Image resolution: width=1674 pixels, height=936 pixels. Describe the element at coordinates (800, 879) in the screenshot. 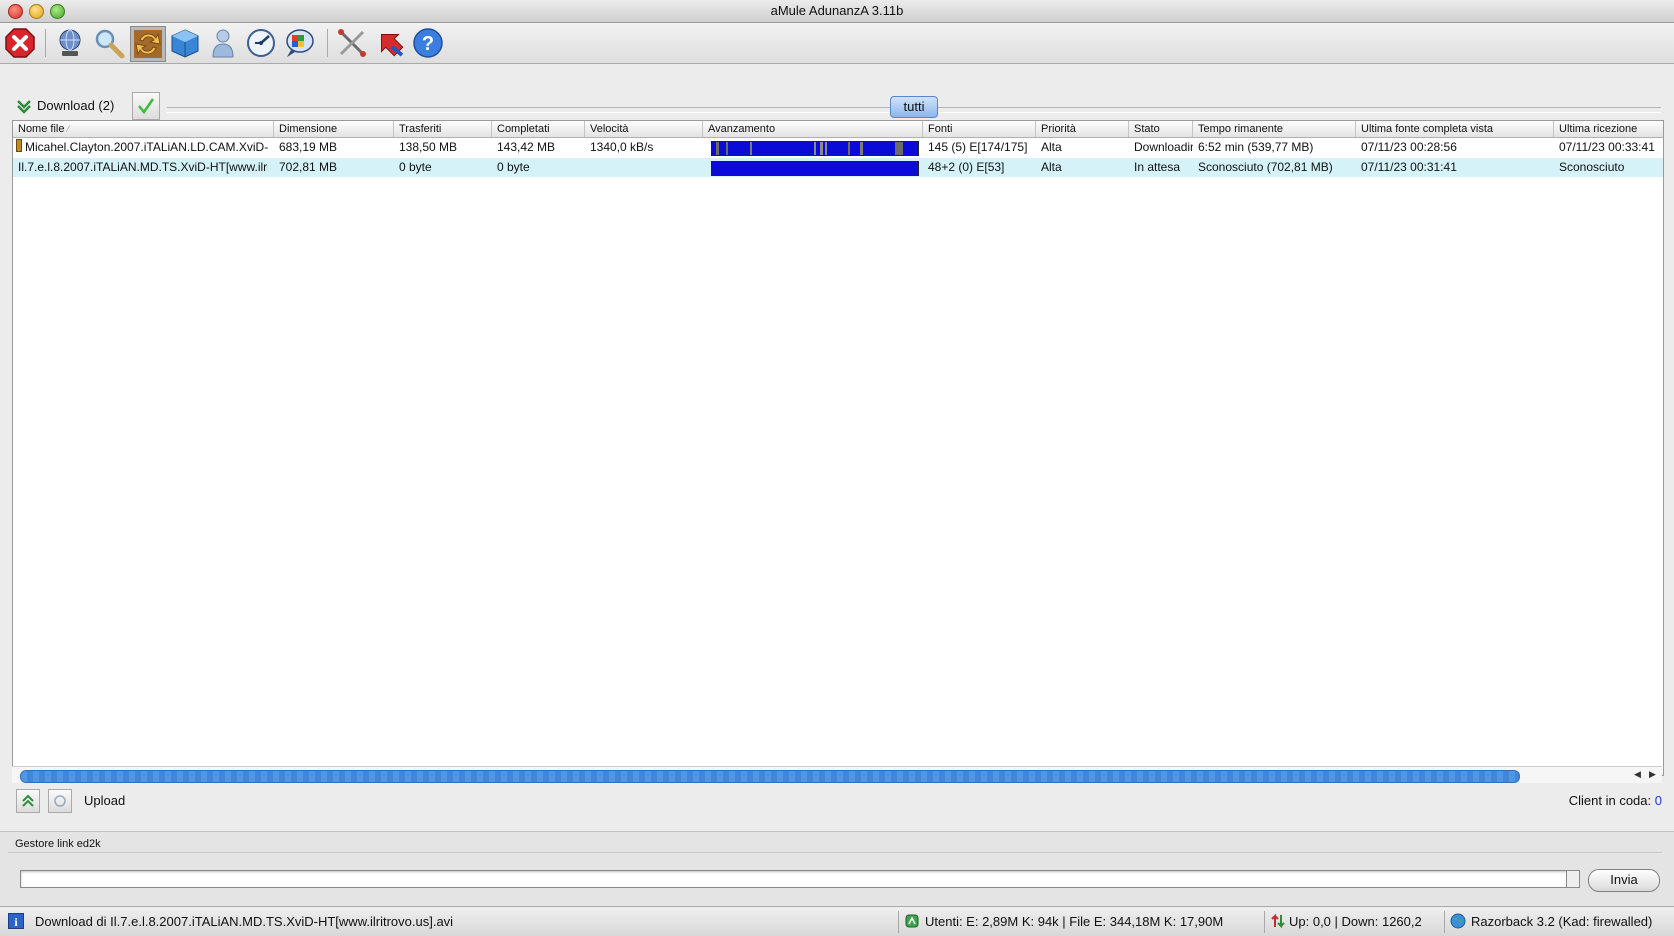

I see `ed2k-link-input` at that location.